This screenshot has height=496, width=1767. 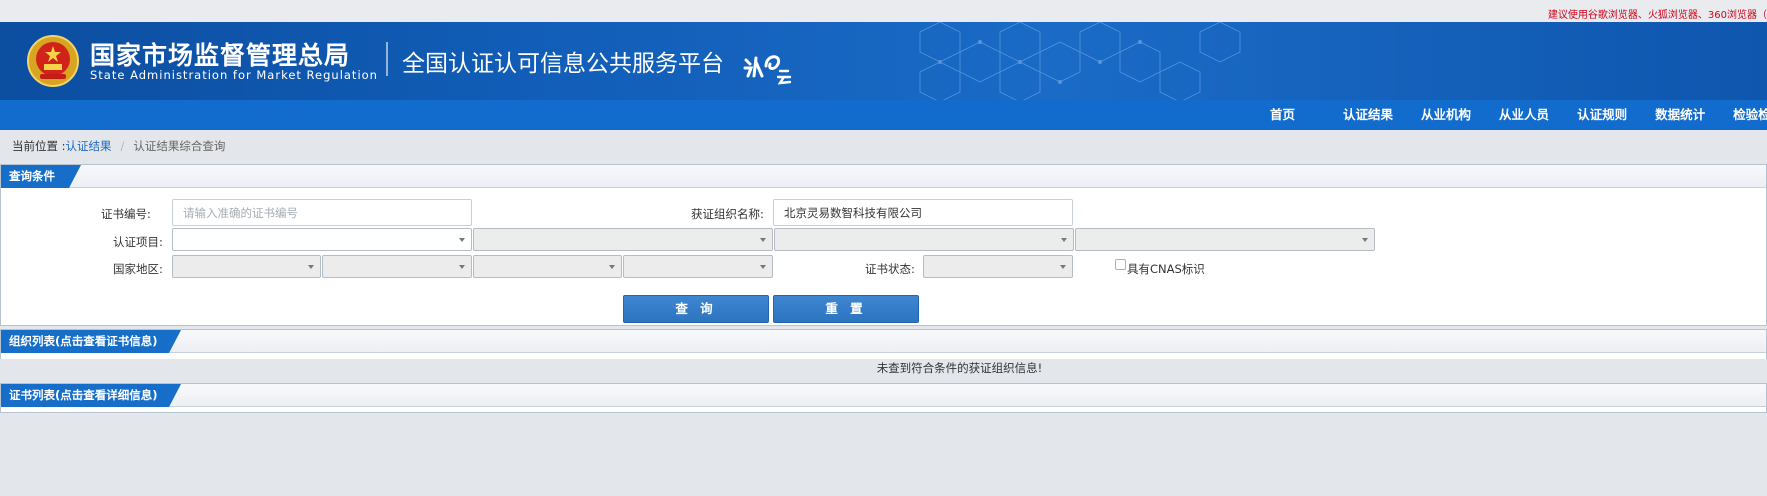 I want to click on browser-notice-bar: 建议使用谷歌浏览器、火狐浏览器、360浏览器（, so click(x=883, y=11).